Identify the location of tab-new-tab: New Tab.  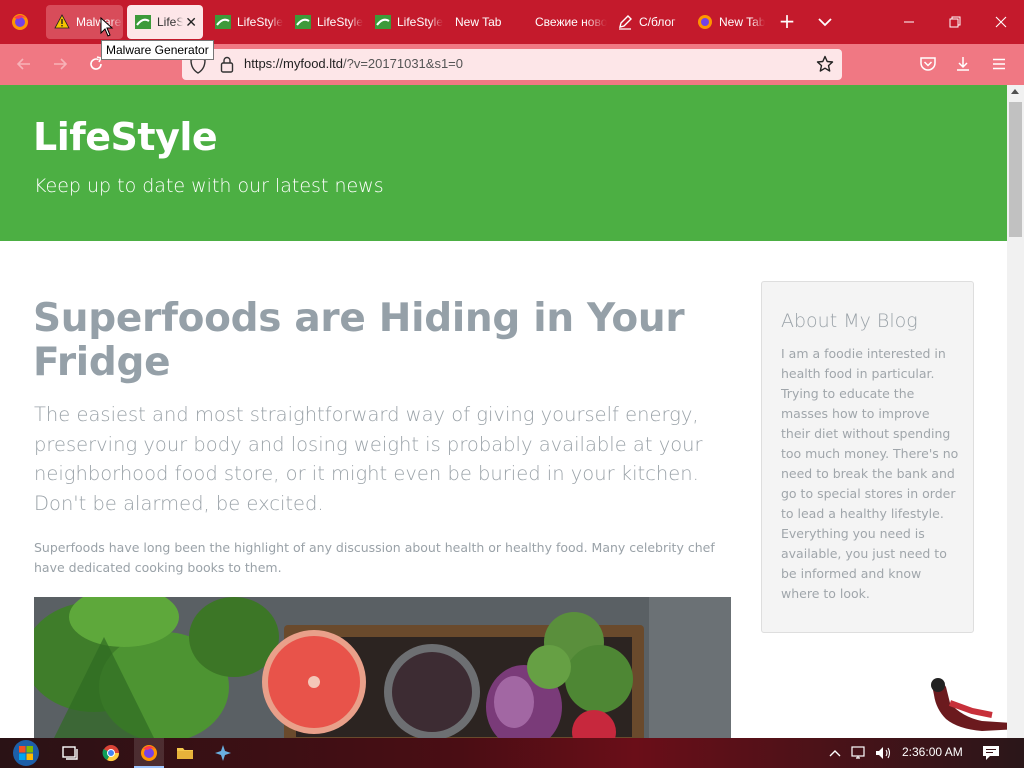
(485, 22).